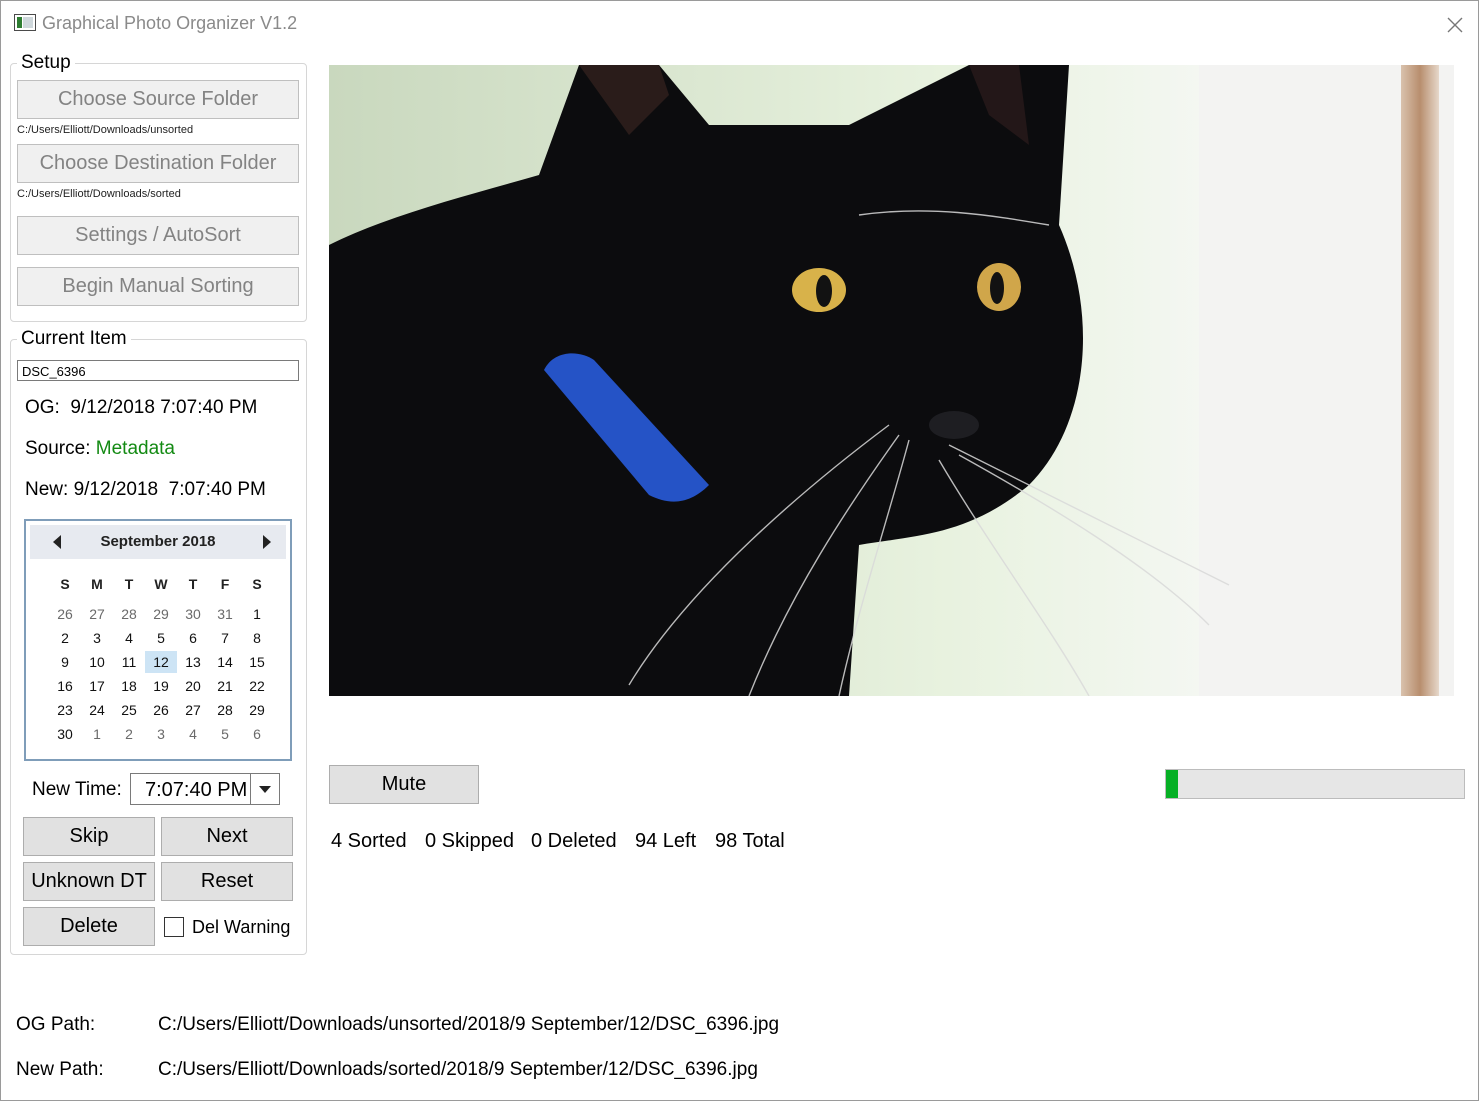 Image resolution: width=1479 pixels, height=1101 pixels. Describe the element at coordinates (65, 710) in the screenshot. I see `calendar-day: 23` at that location.